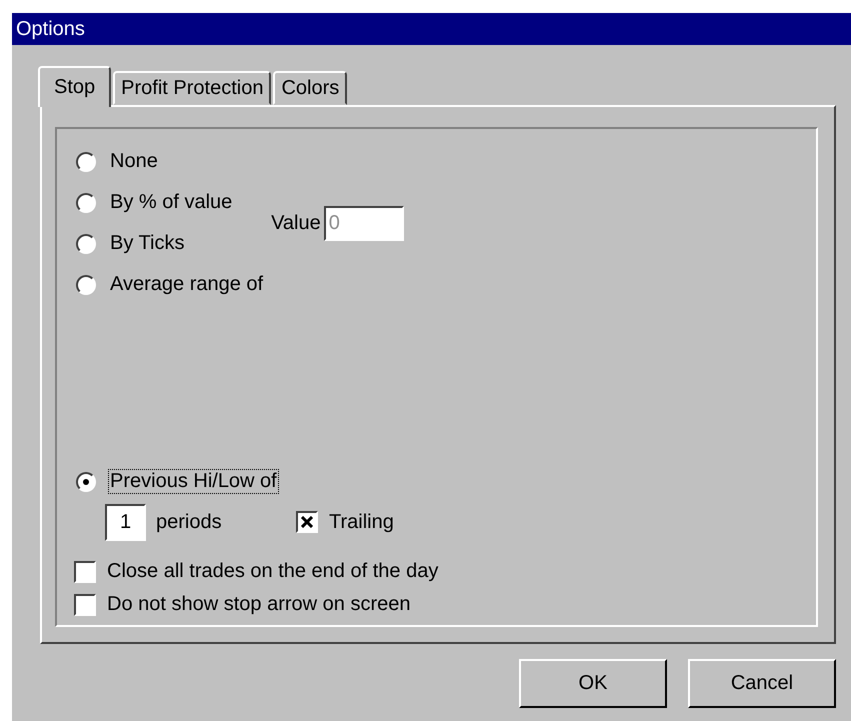 This screenshot has height=721, width=851. I want to click on cross-mark-icon, so click(307, 522).